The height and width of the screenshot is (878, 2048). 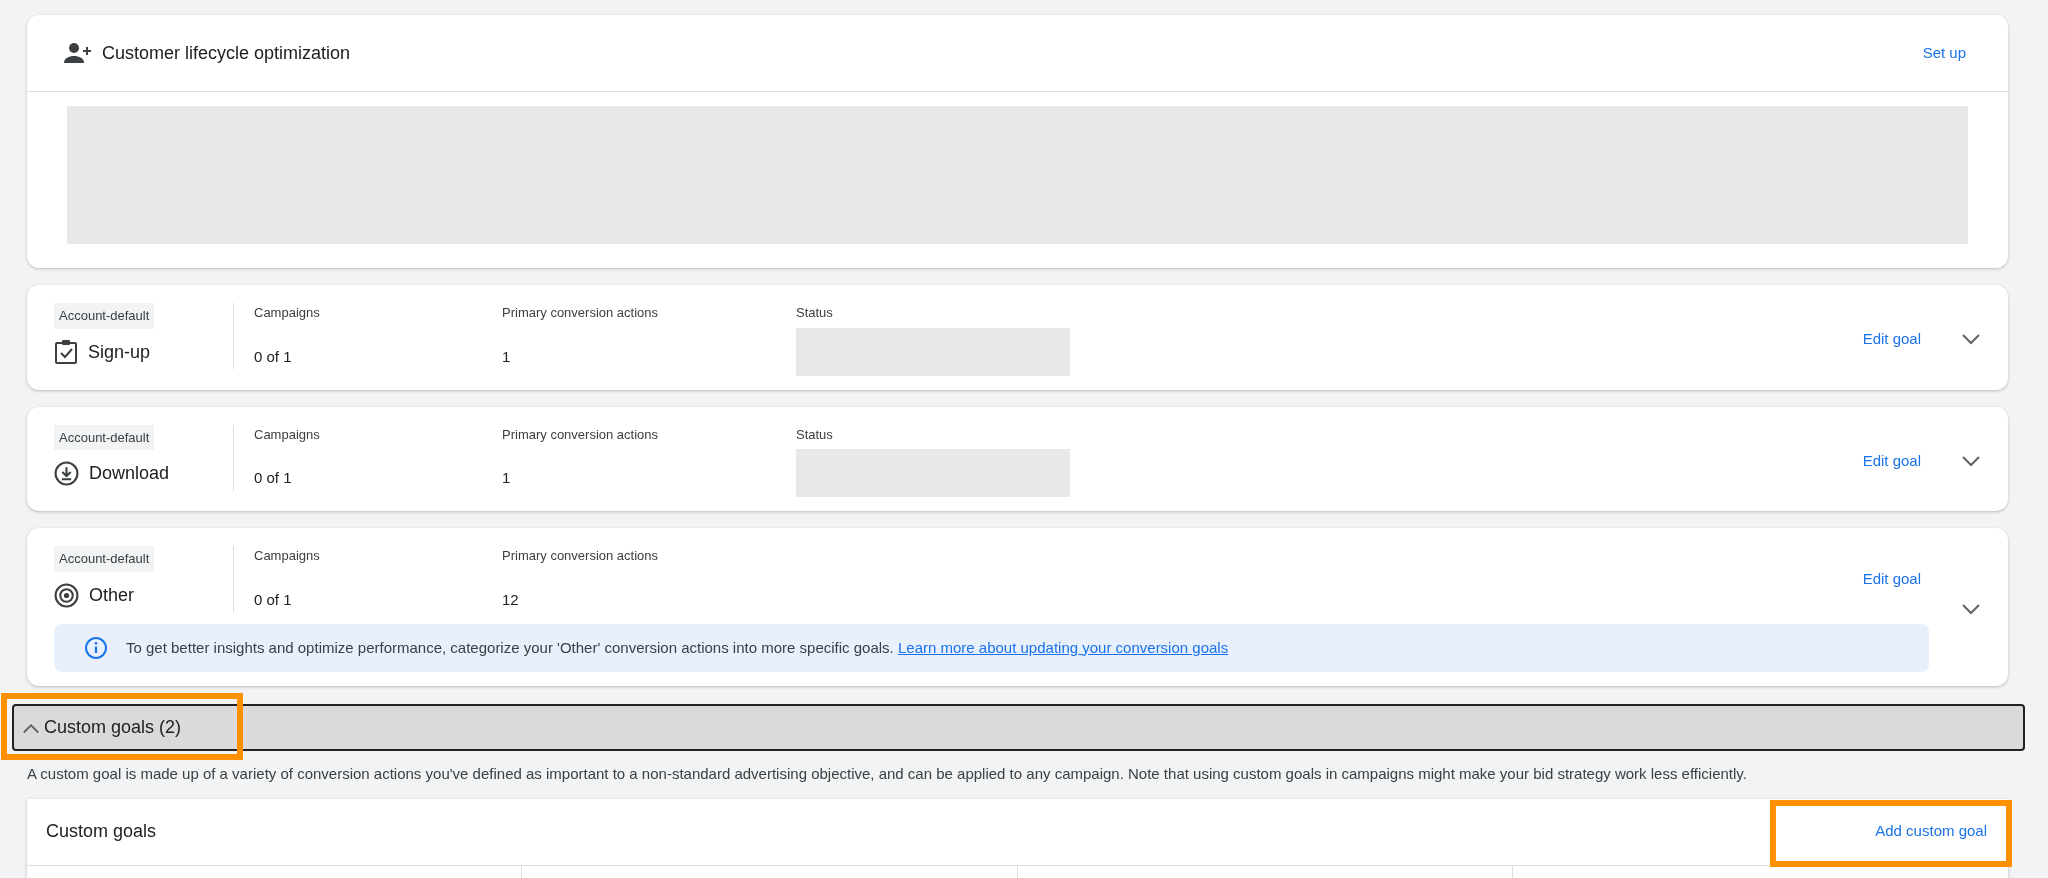 What do you see at coordinates (1018, 727) in the screenshot?
I see `section-header-bar: Custom goals (2)` at bounding box center [1018, 727].